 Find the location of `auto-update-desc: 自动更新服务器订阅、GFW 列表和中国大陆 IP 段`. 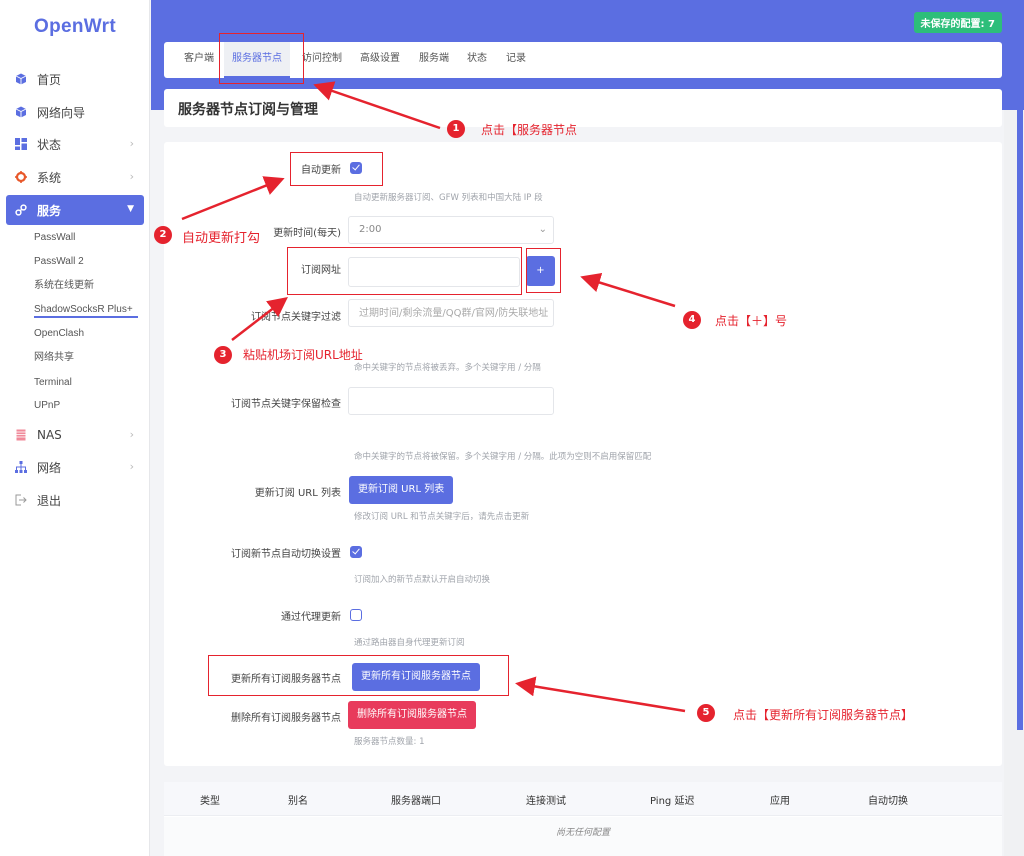

auto-update-desc: 自动更新服务器订阅、GFW 列表和中国大陆 IP 段 is located at coordinates (448, 198).